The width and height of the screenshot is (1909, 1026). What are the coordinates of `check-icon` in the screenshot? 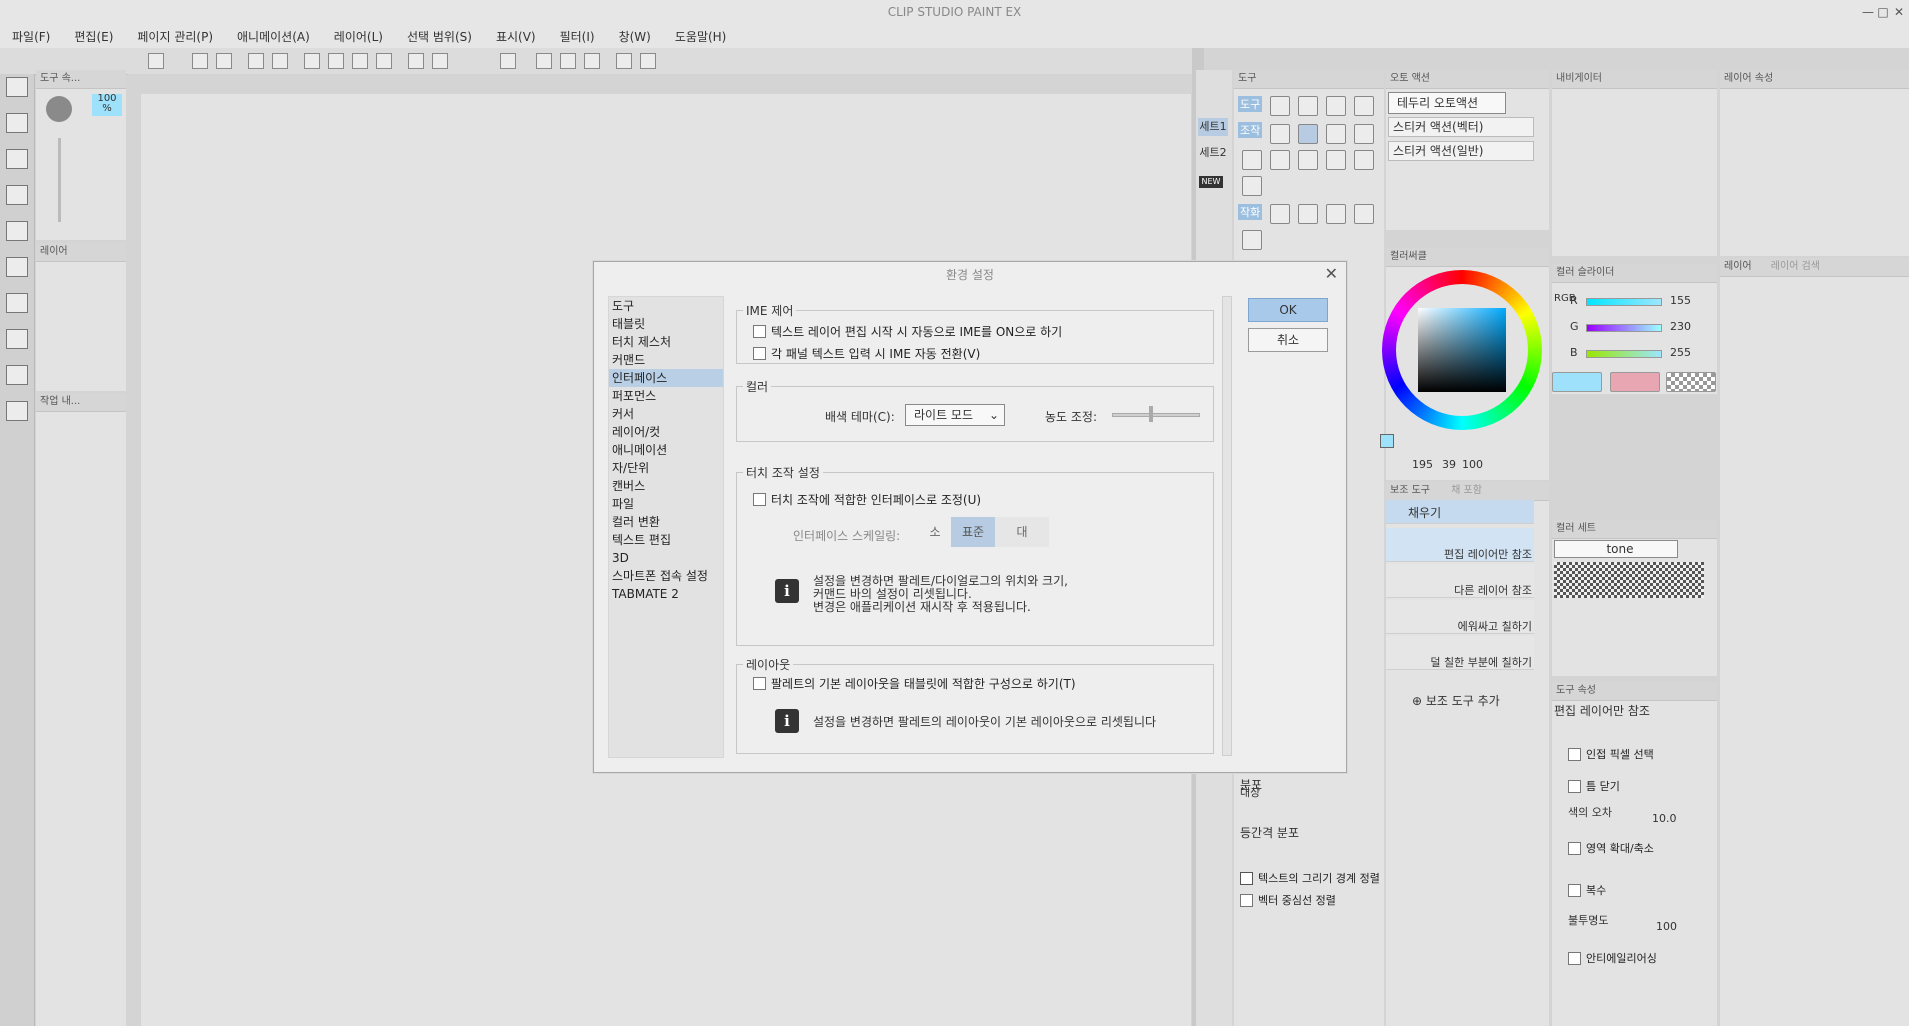 It's located at (624, 61).